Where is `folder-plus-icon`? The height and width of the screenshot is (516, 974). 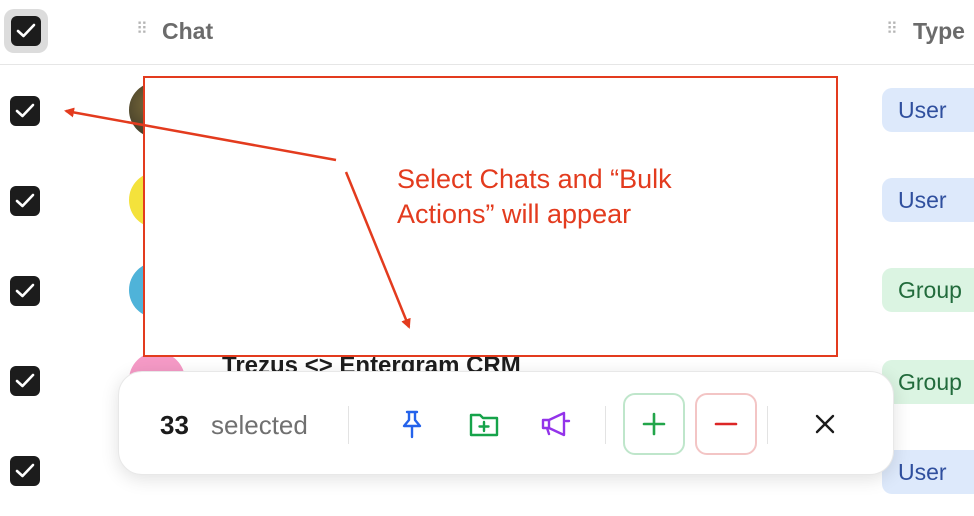 folder-plus-icon is located at coordinates (484, 425).